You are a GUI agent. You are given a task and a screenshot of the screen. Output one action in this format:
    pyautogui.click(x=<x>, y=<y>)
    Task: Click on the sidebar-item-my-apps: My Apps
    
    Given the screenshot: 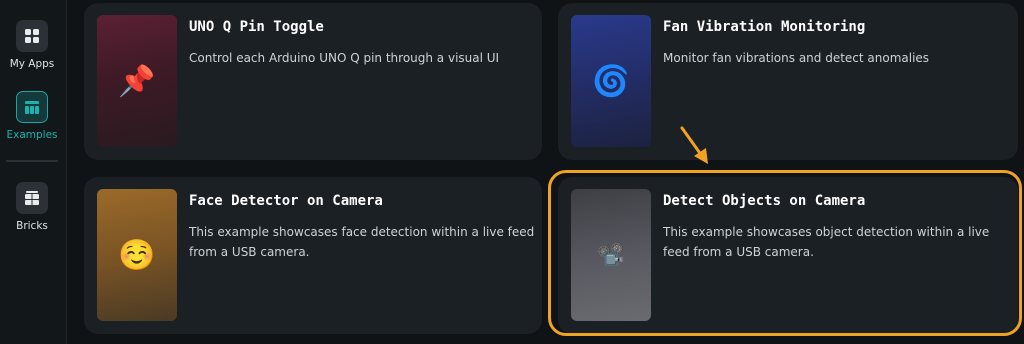 What is the action you would take?
    pyautogui.click(x=32, y=45)
    